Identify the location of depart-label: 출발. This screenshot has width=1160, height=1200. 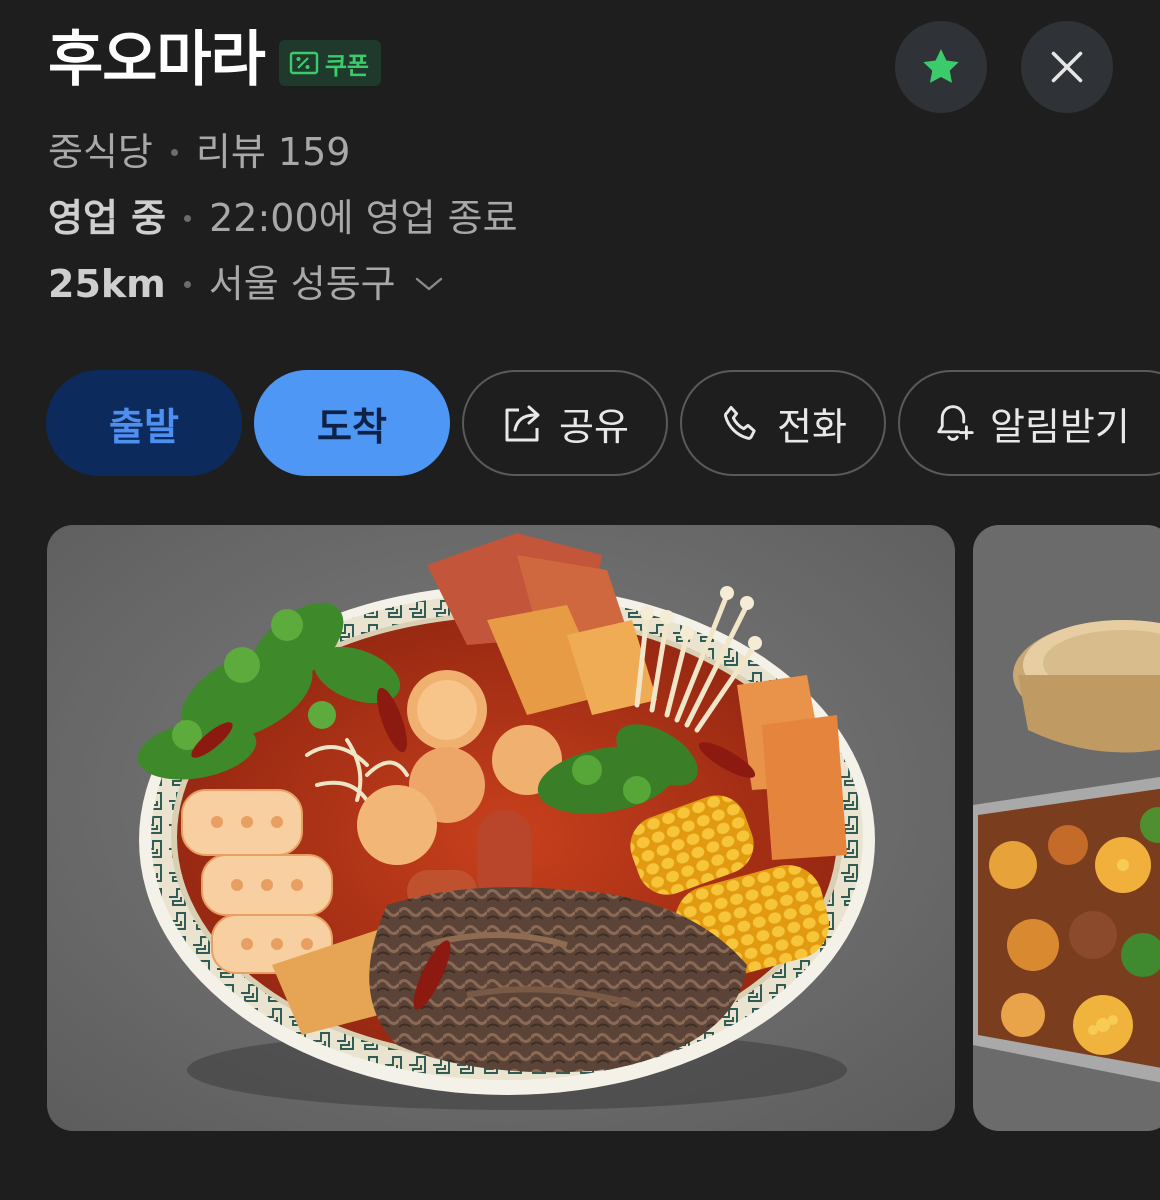
(144, 426).